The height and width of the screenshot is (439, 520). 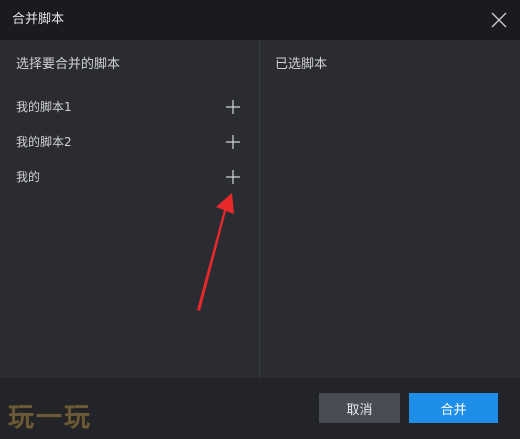 What do you see at coordinates (68, 64) in the screenshot?
I see `available-scripts-heading: 选择要合并的脚本` at bounding box center [68, 64].